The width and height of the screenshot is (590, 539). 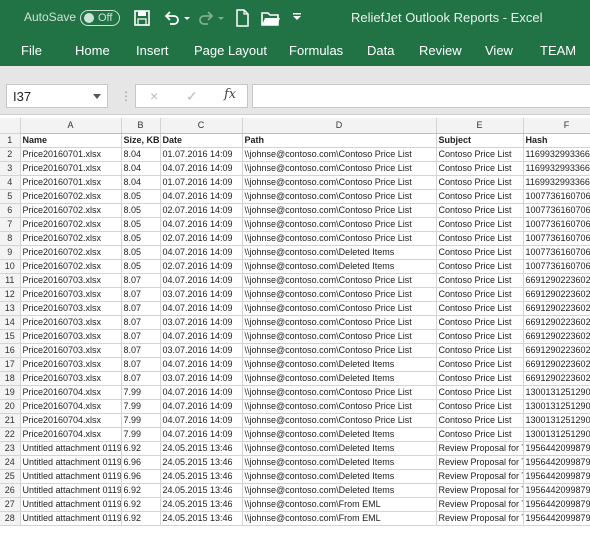 What do you see at coordinates (126, 96) in the screenshot?
I see `formula-bar-grip-icon: ⋮` at bounding box center [126, 96].